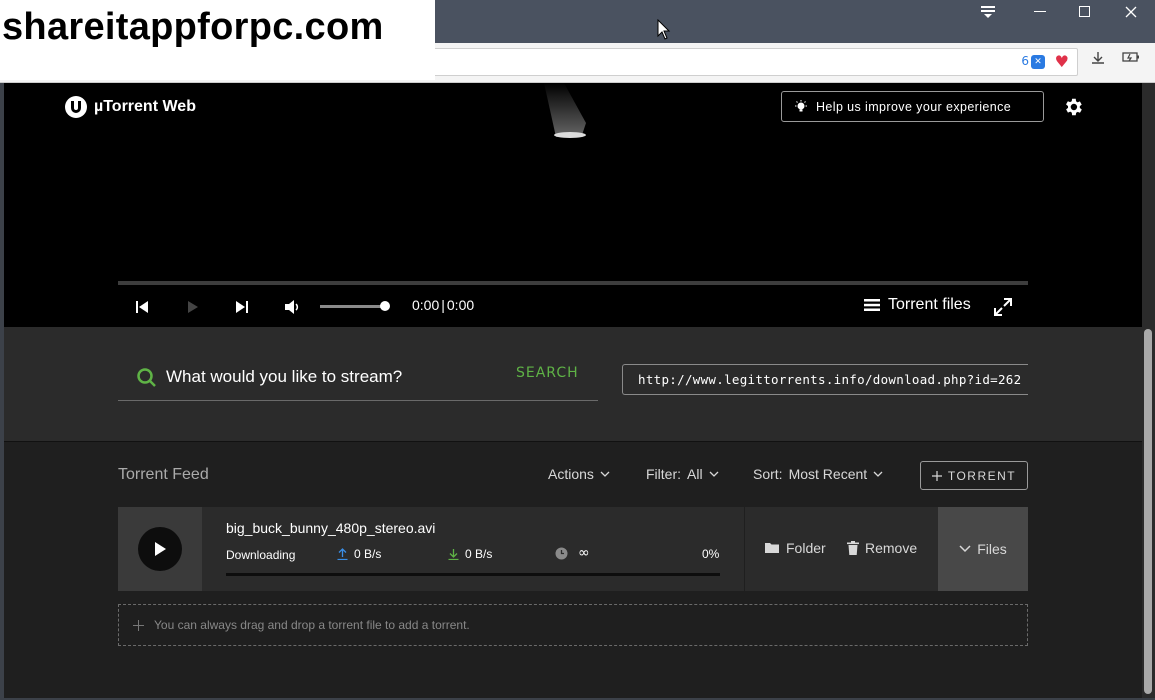  I want to click on search-input, so click(331, 377).